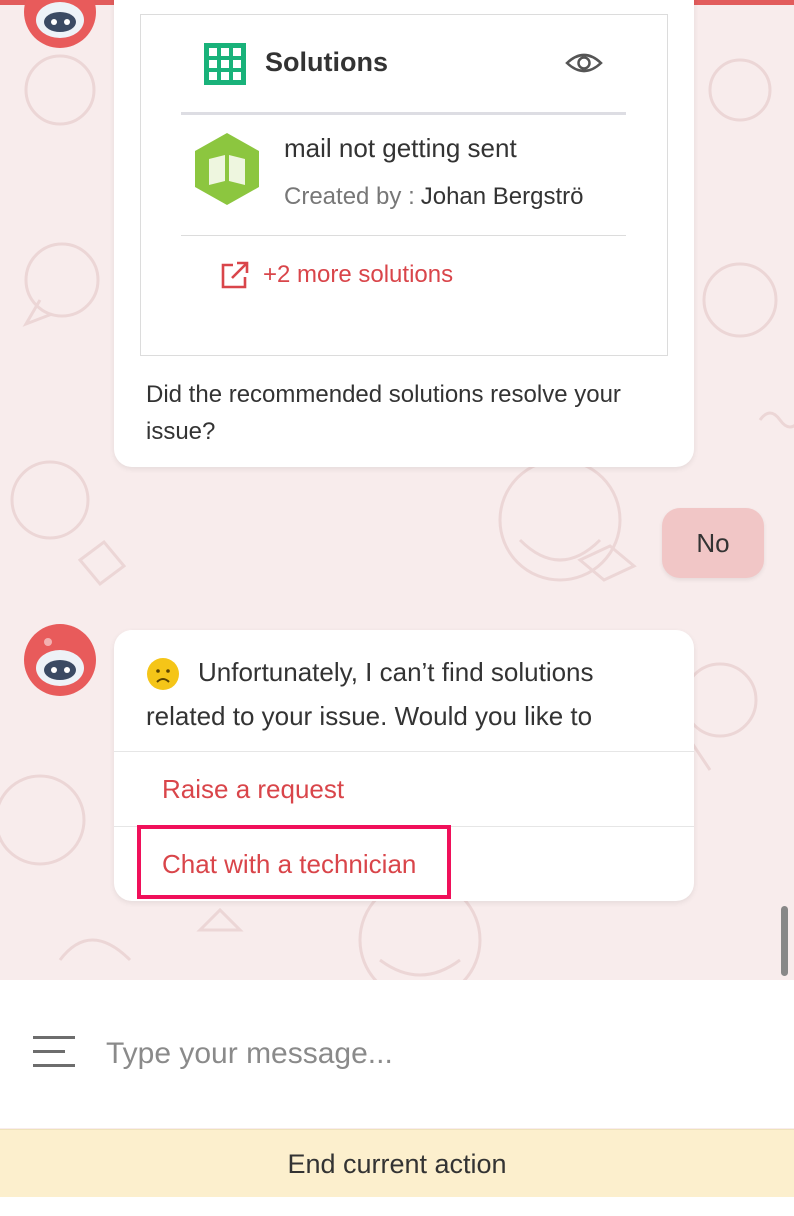  What do you see at coordinates (235, 275) in the screenshot?
I see `external-link-icon` at bounding box center [235, 275].